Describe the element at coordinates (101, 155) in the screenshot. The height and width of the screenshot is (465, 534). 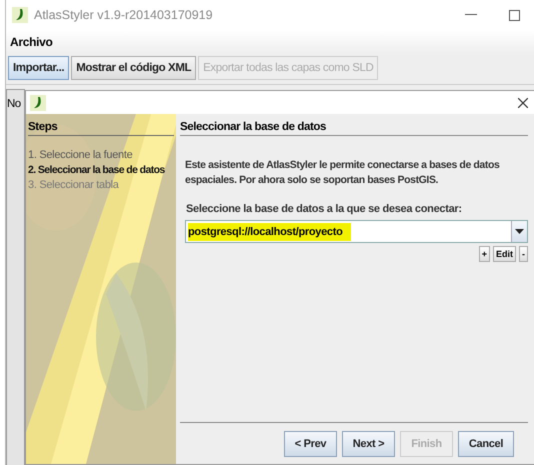
I see `wizard-step: 1. Seleccione la fuente` at that location.